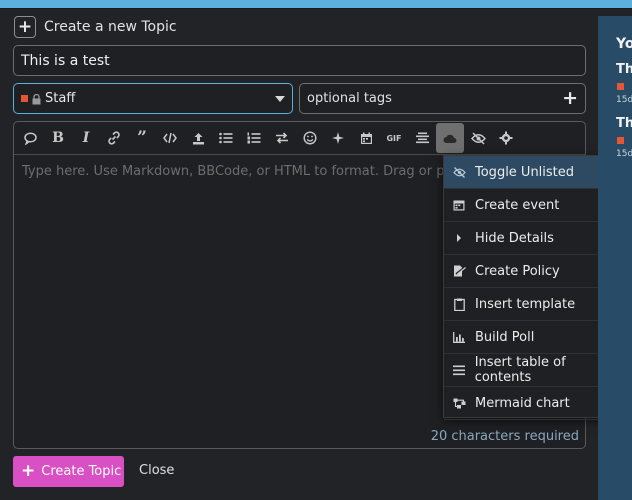 The image size is (632, 500). Describe the element at coordinates (459, 238) in the screenshot. I see `caret-right-icon` at that location.